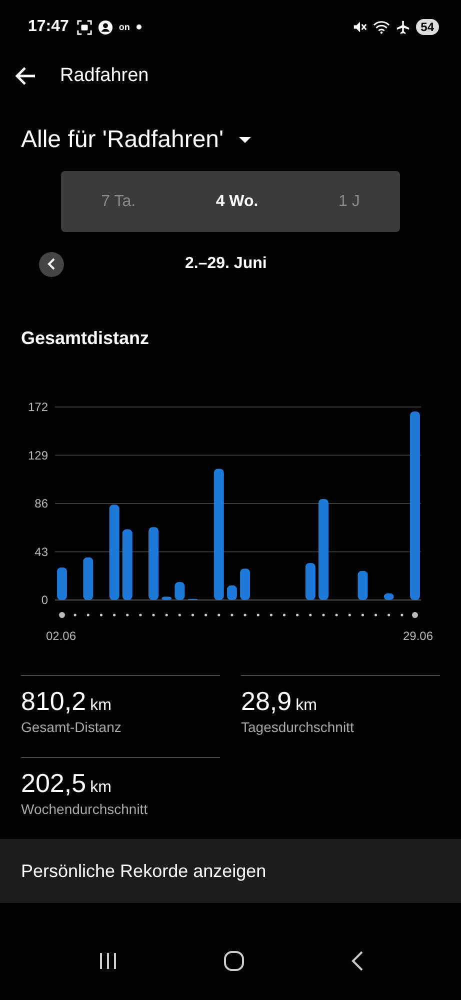 The height and width of the screenshot is (1000, 461). Describe the element at coordinates (245, 140) in the screenshot. I see `caret-icon` at that location.